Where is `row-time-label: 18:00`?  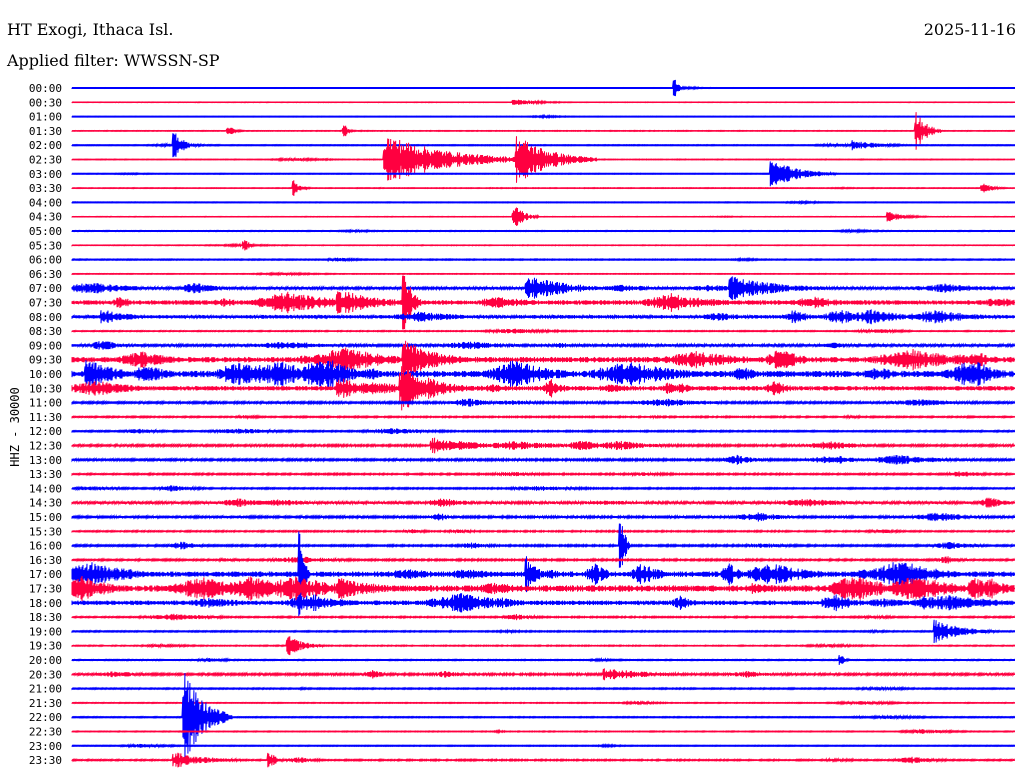
row-time-label: 18:00 is located at coordinates (45, 603).